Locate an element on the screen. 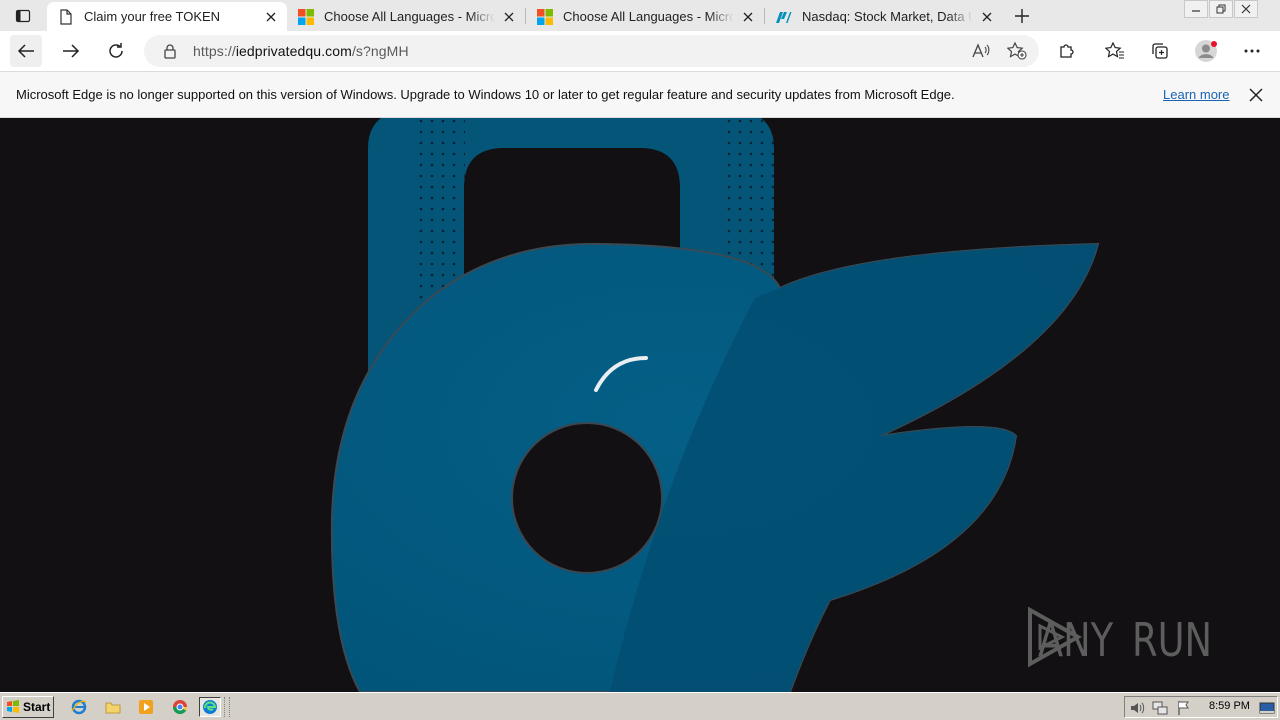 The width and height of the screenshot is (1280, 720). media-player-icon is located at coordinates (146, 707).